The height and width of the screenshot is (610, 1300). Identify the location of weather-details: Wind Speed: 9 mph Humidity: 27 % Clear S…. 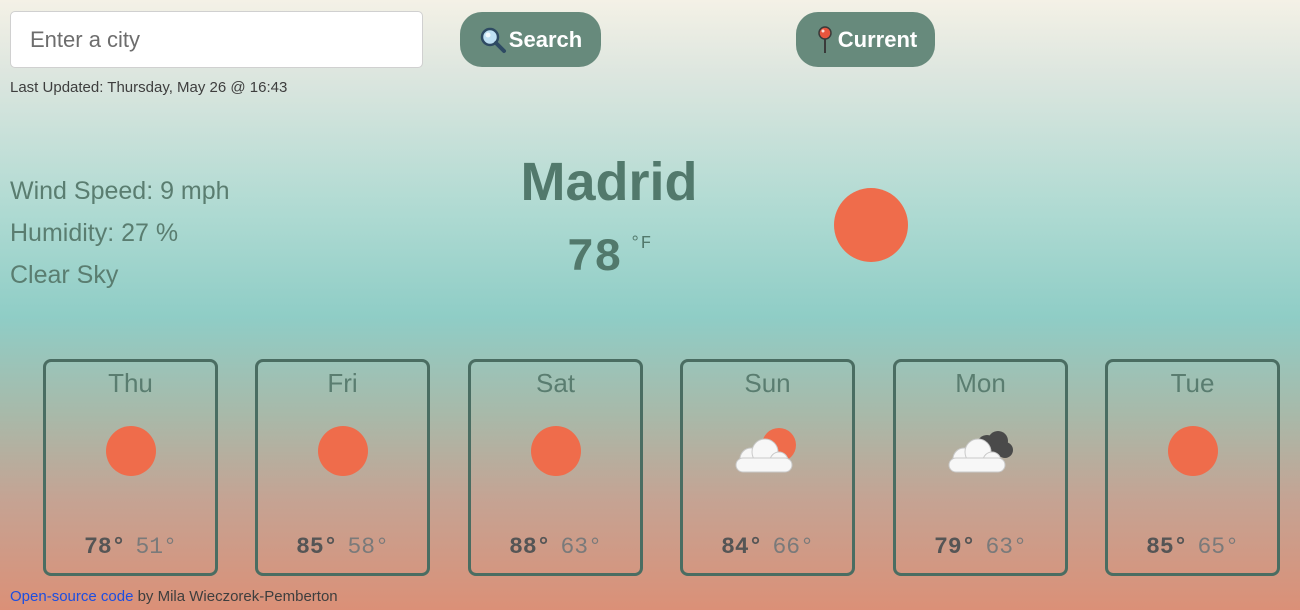
(120, 233).